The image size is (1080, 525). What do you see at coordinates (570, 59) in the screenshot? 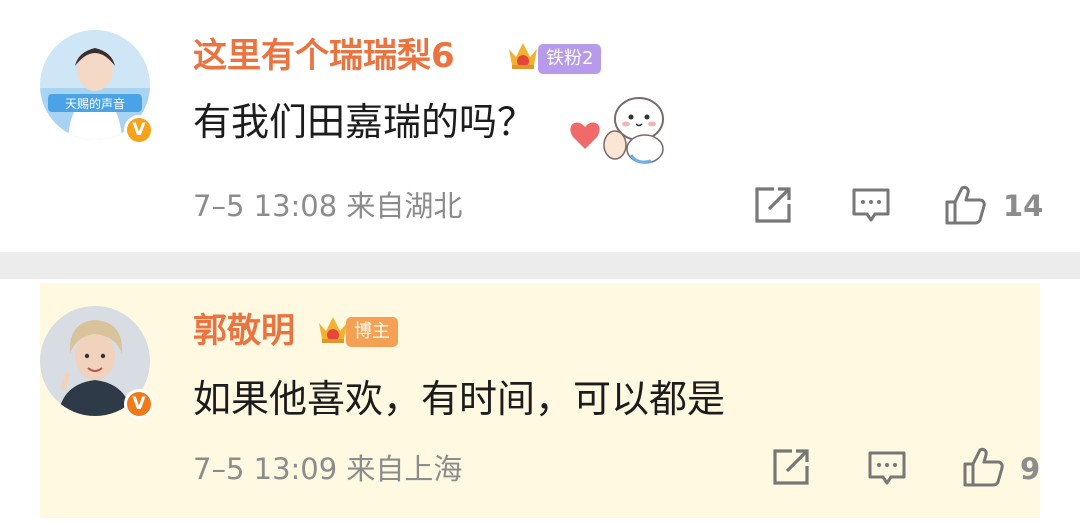
I see `fan-level-badge: 铁粉2` at bounding box center [570, 59].